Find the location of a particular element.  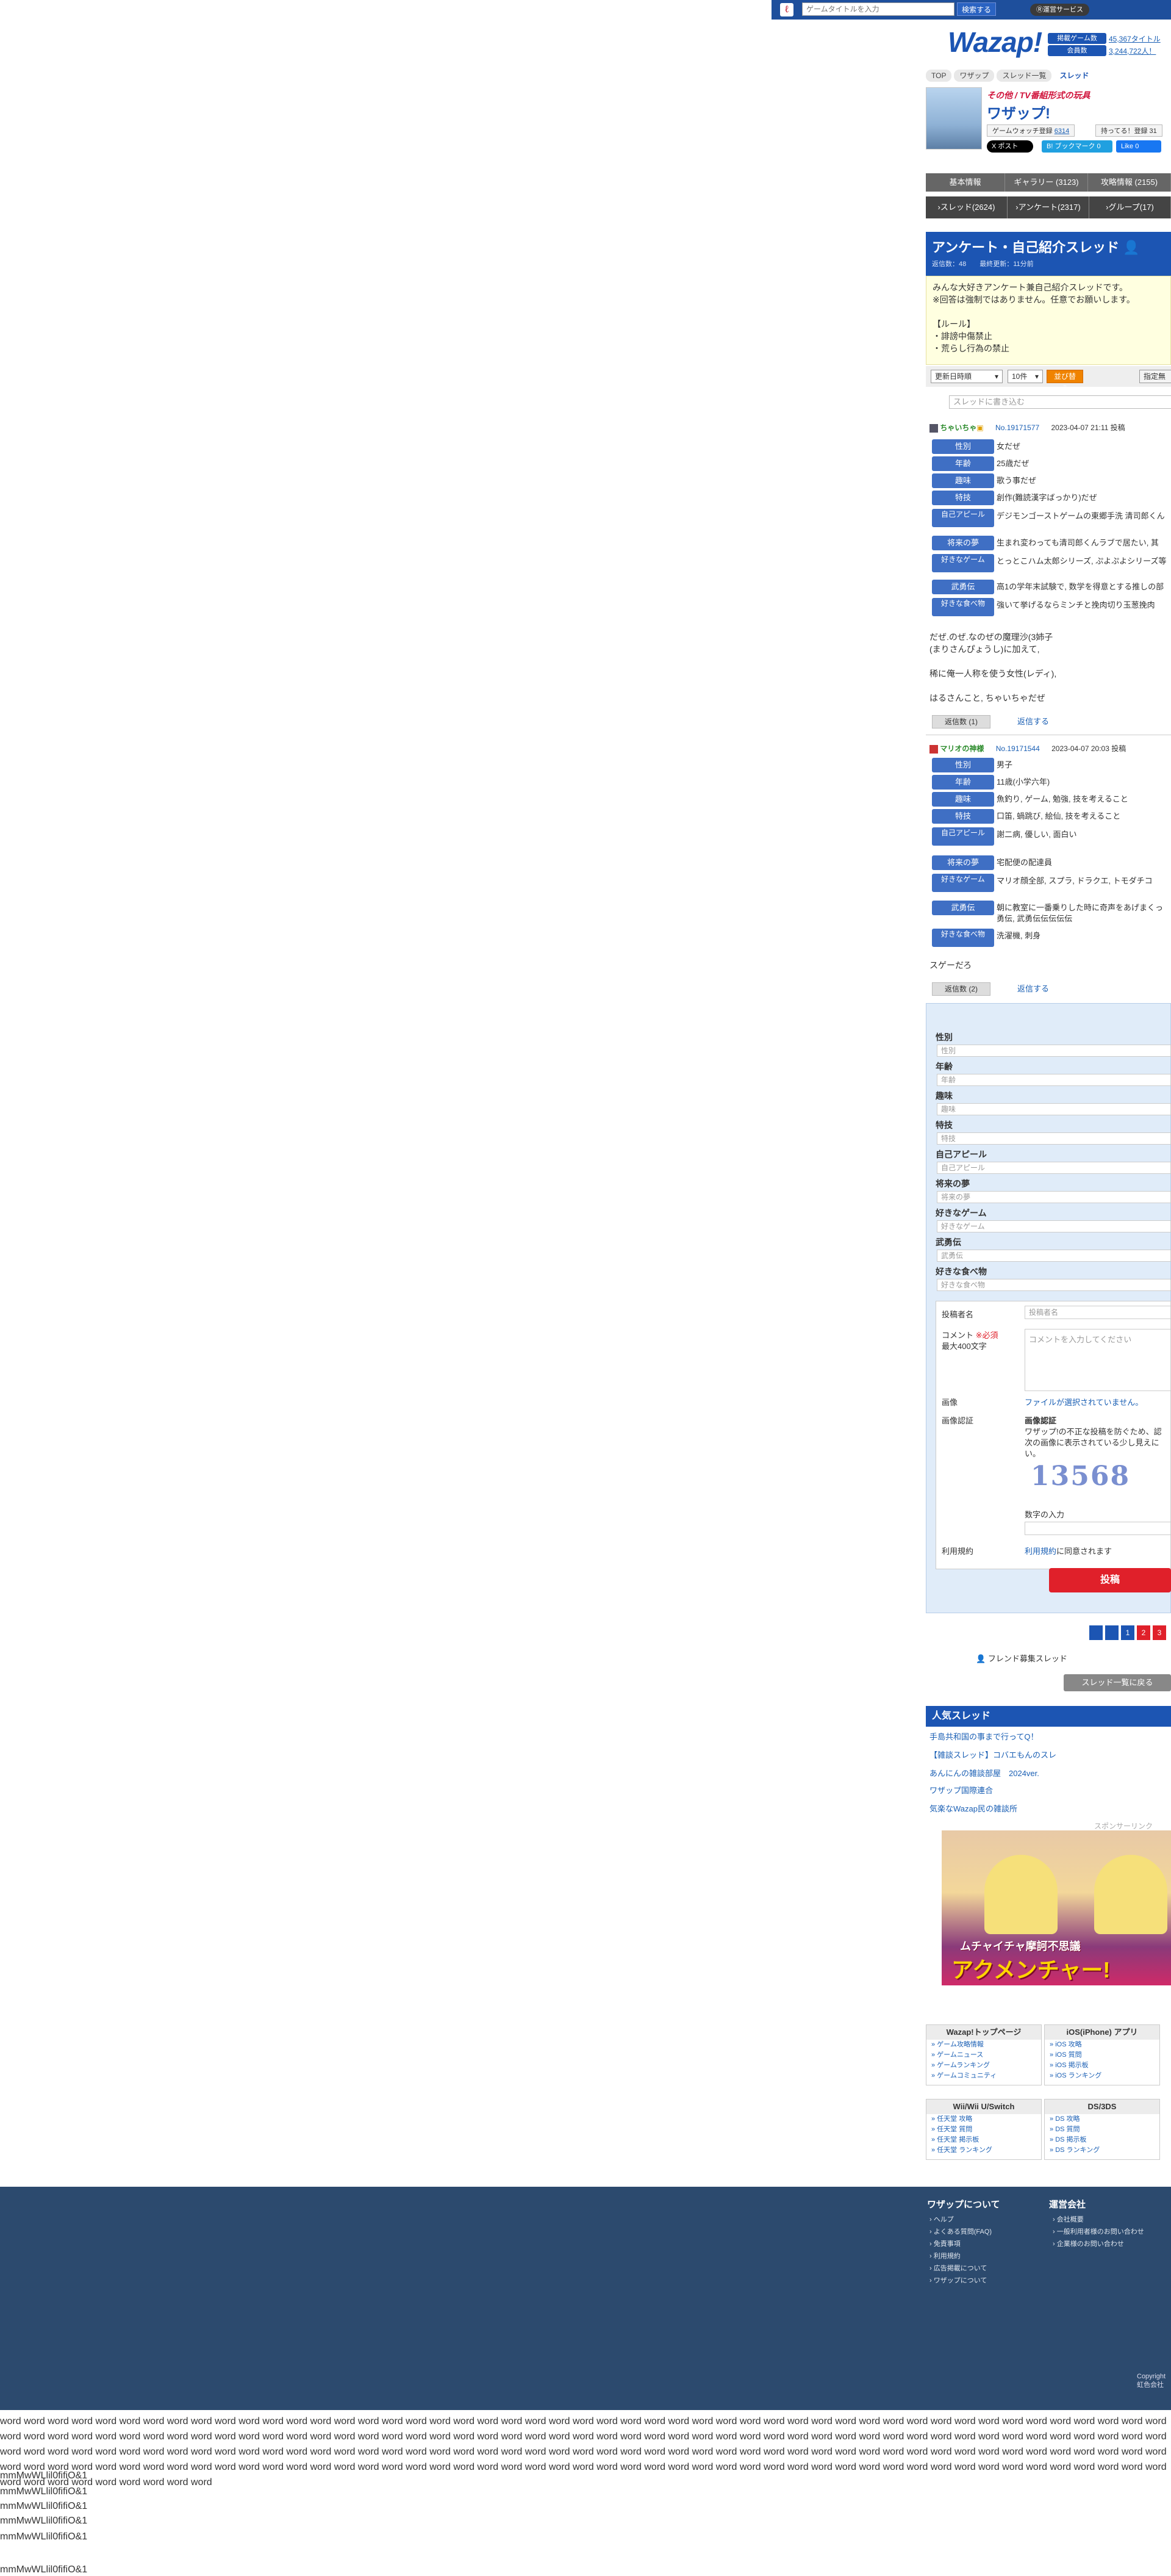

form-field-input: 性別 is located at coordinates (1054, 1051).